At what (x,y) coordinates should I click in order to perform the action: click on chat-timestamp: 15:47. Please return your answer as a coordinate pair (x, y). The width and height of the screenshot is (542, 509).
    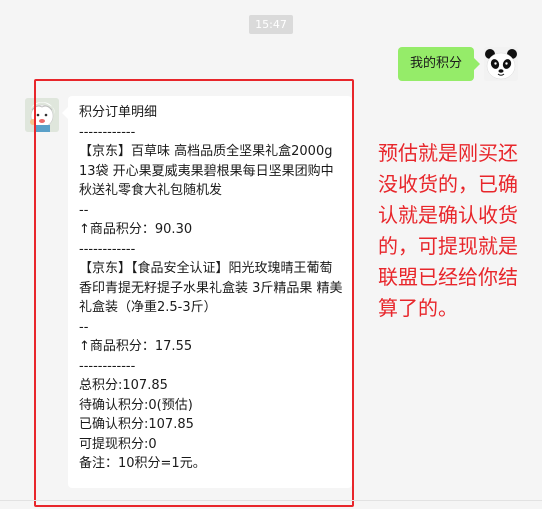
    Looking at the image, I should click on (271, 24).